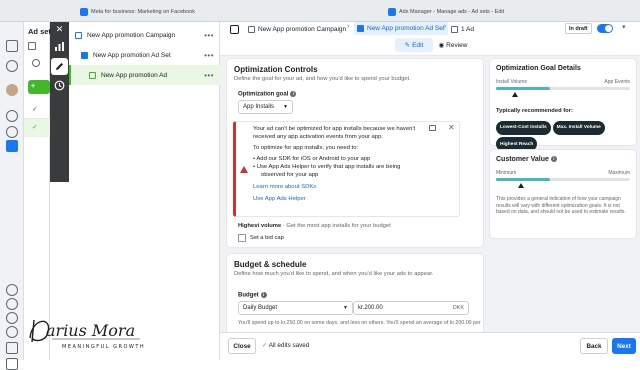  Describe the element at coordinates (144, 55) in the screenshot. I see `tree-item-ad-set: New App promotion Ad Set •••` at that location.